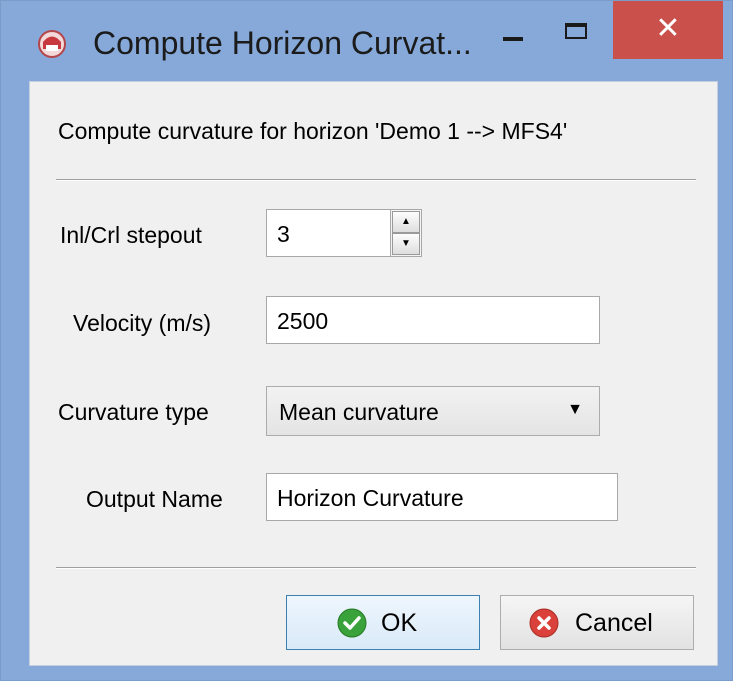 The width and height of the screenshot is (733, 681). I want to click on spin-down-button: ▼, so click(406, 244).